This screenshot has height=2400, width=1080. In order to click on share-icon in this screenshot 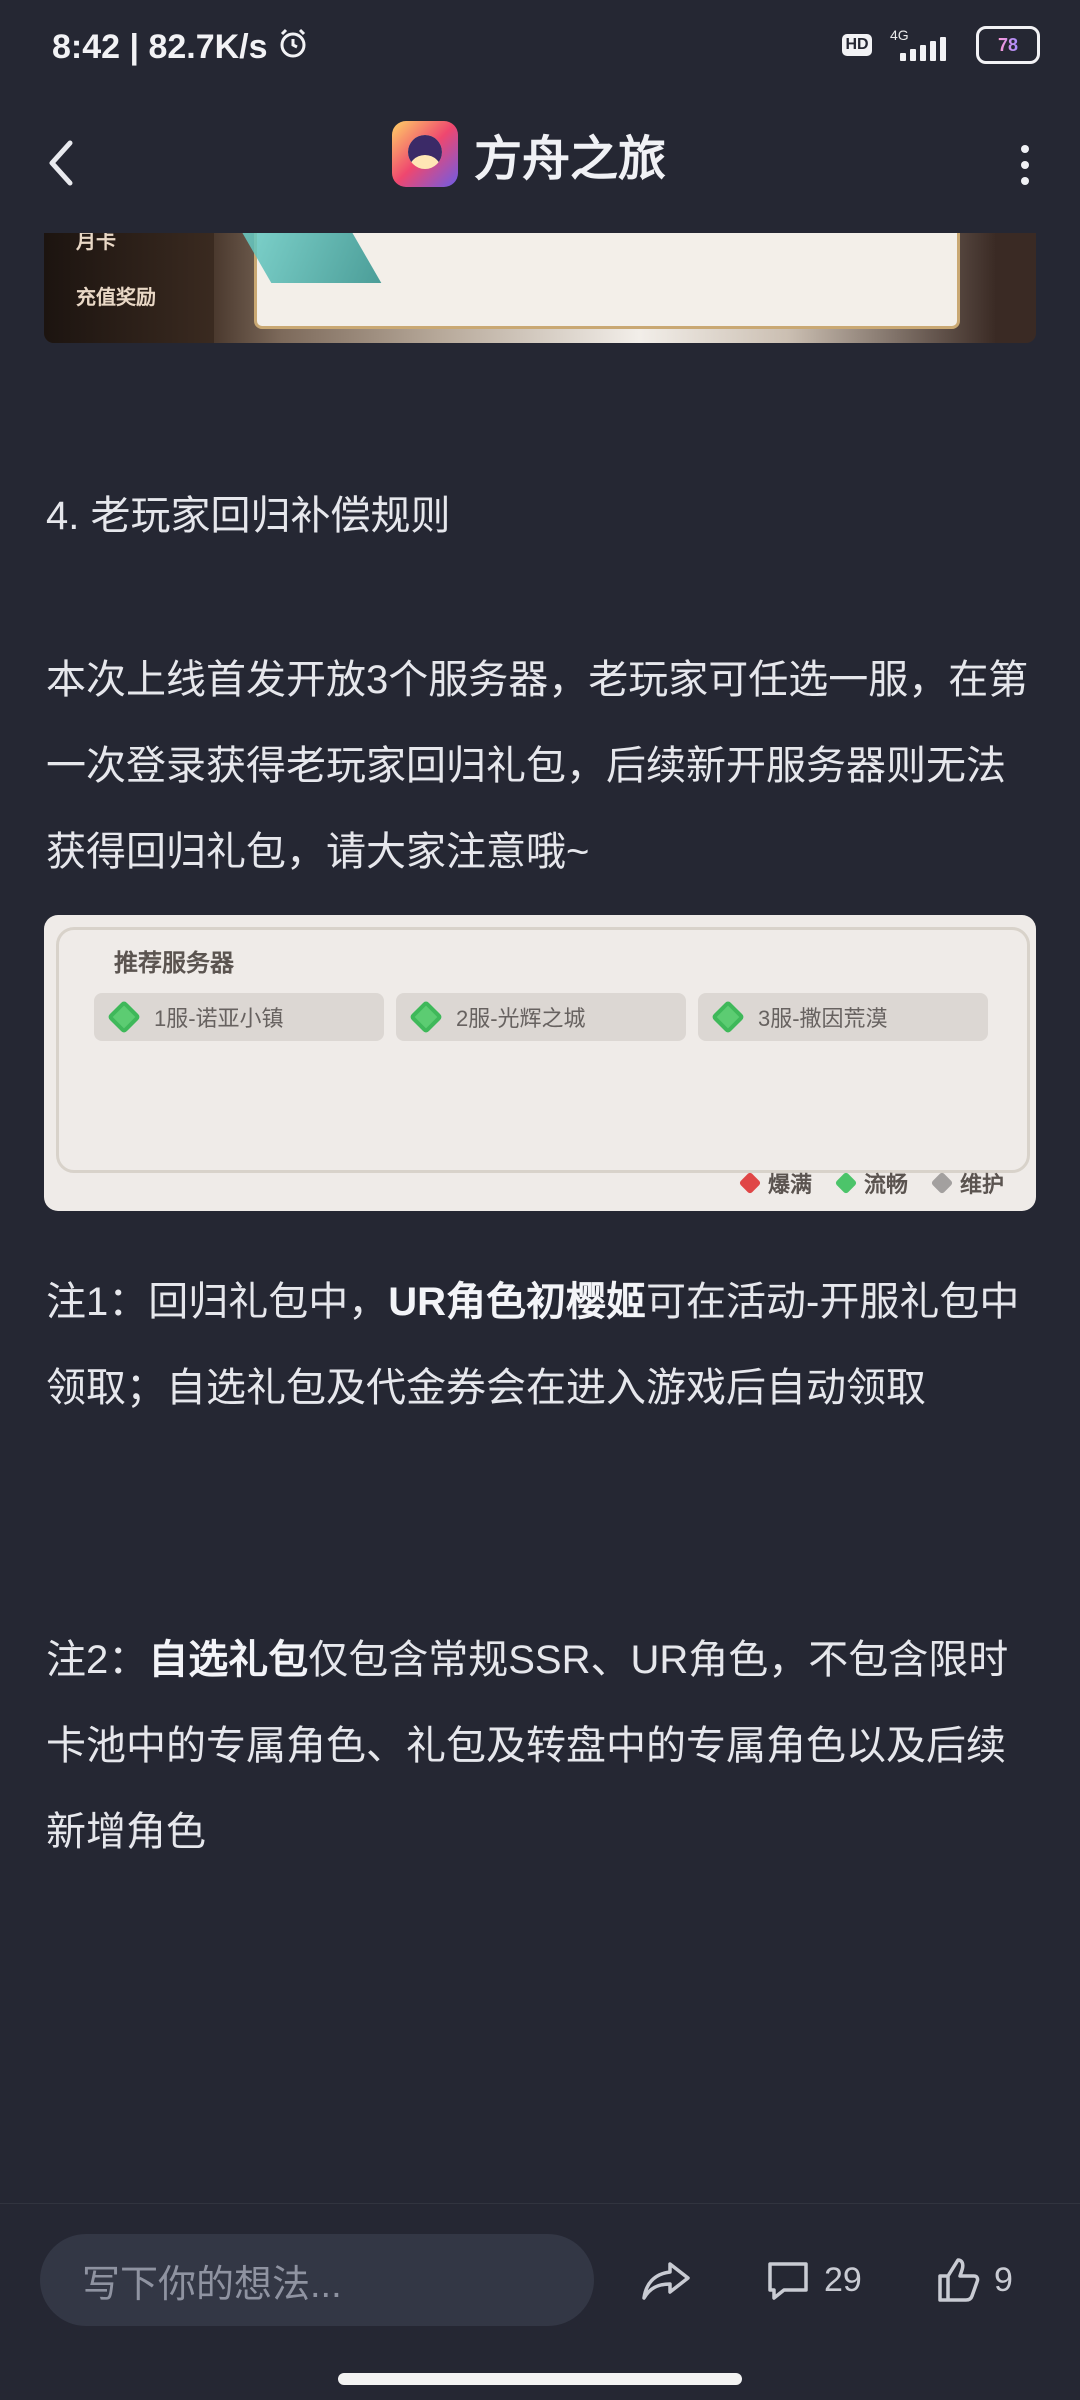, I will do `click(666, 2280)`.